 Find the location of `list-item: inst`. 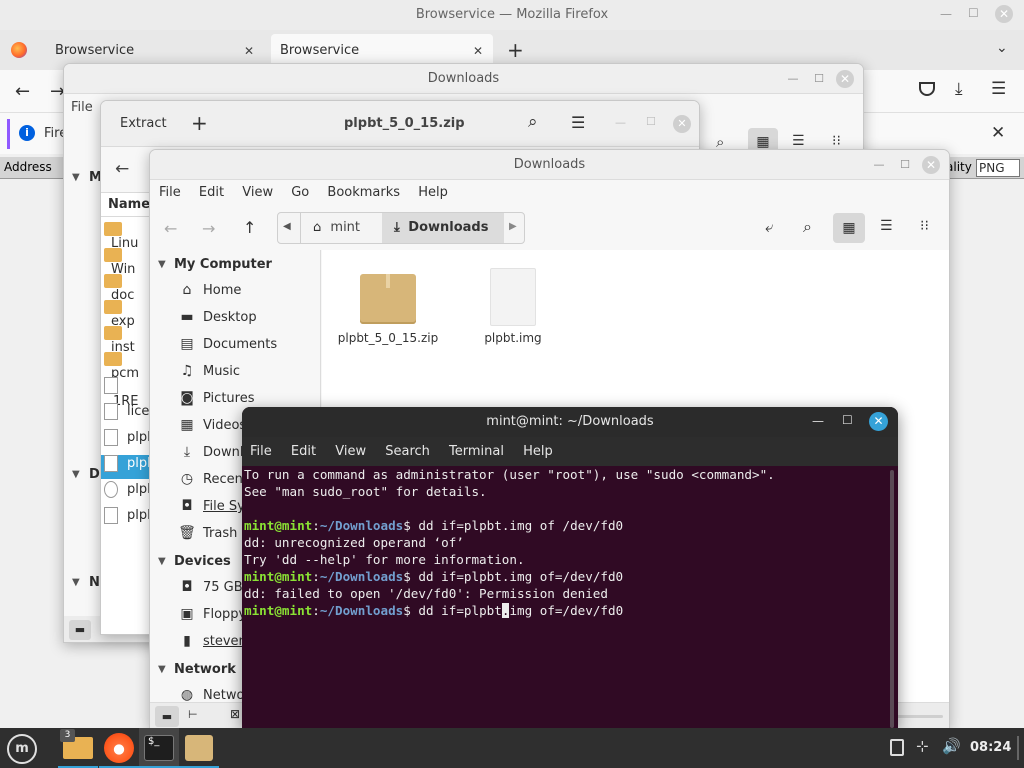

list-item: inst is located at coordinates (127, 340).